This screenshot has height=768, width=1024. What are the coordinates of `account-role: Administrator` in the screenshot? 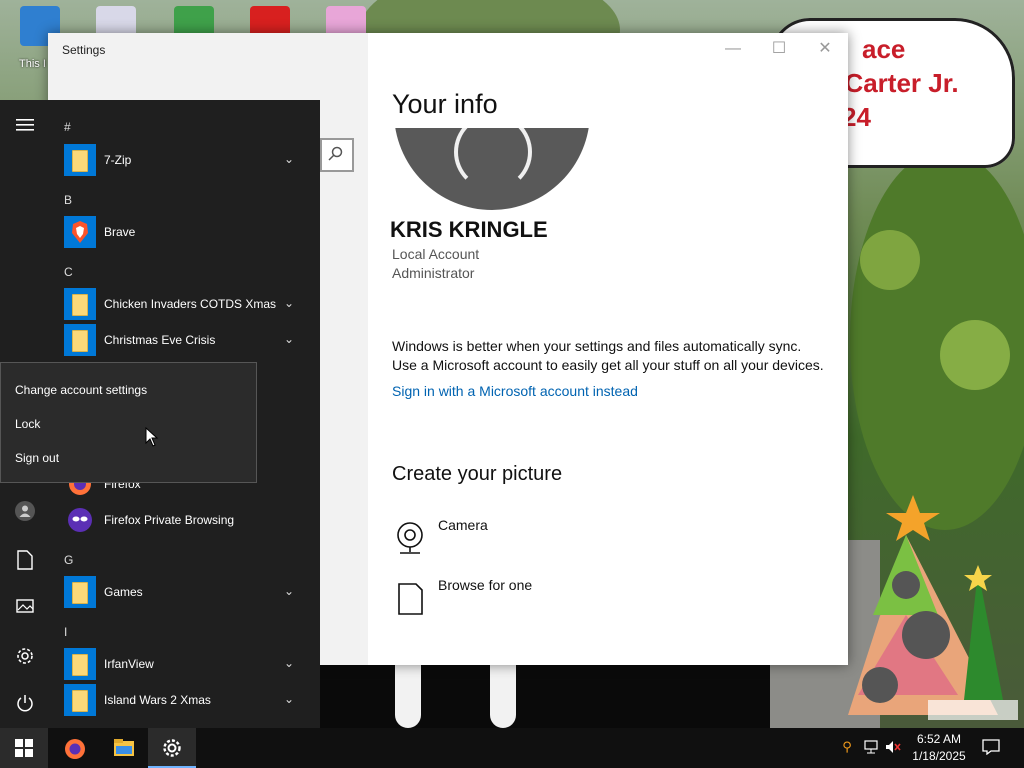 It's located at (433, 273).